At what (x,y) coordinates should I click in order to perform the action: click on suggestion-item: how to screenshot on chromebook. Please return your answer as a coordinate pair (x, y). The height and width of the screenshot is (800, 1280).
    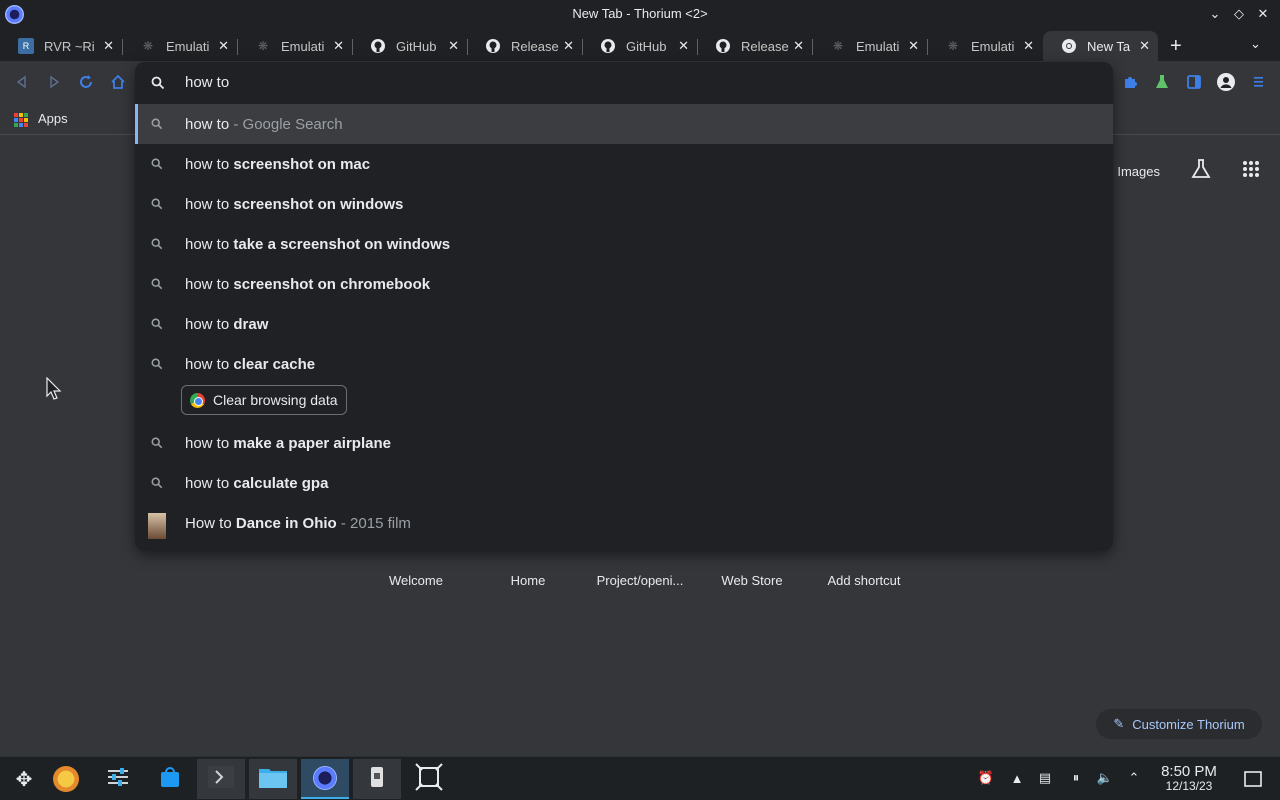
    Looking at the image, I should click on (624, 284).